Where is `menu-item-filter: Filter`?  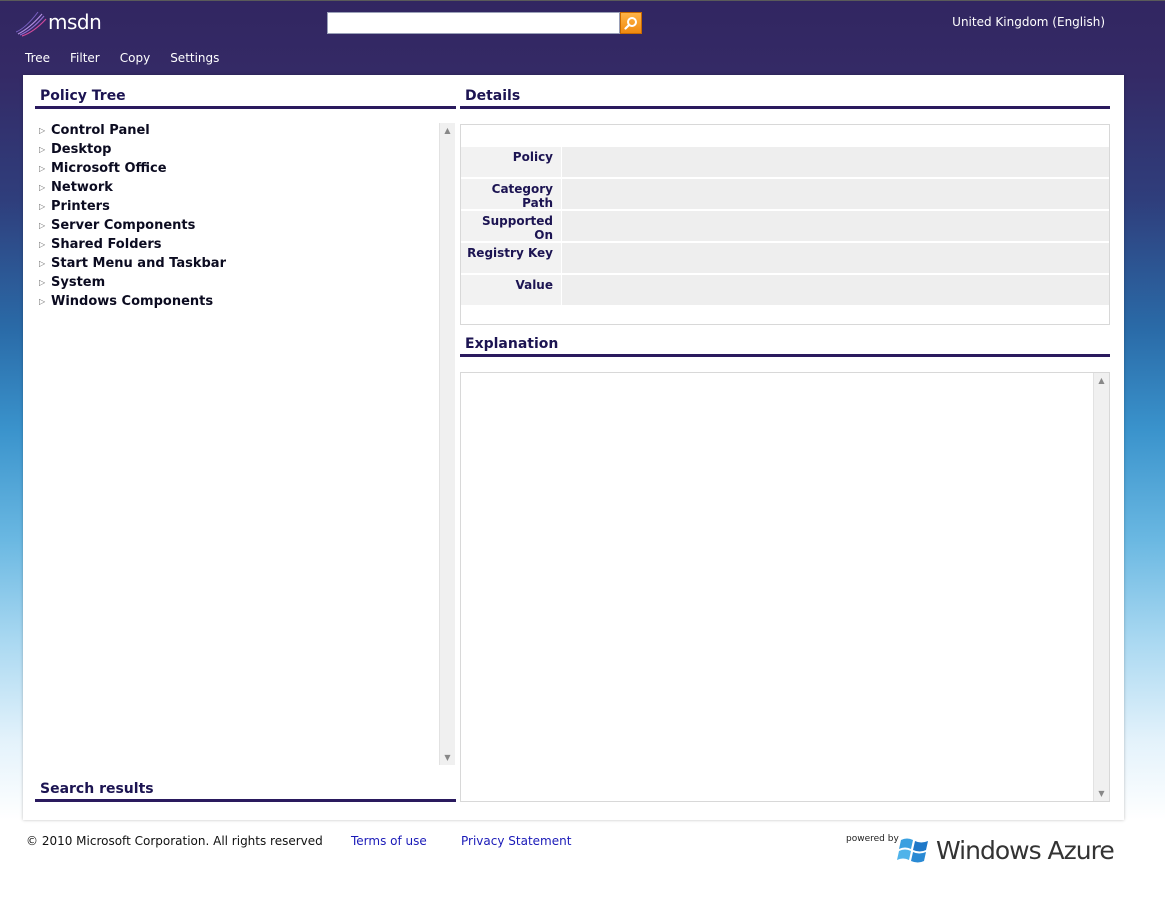 menu-item-filter: Filter is located at coordinates (85, 58).